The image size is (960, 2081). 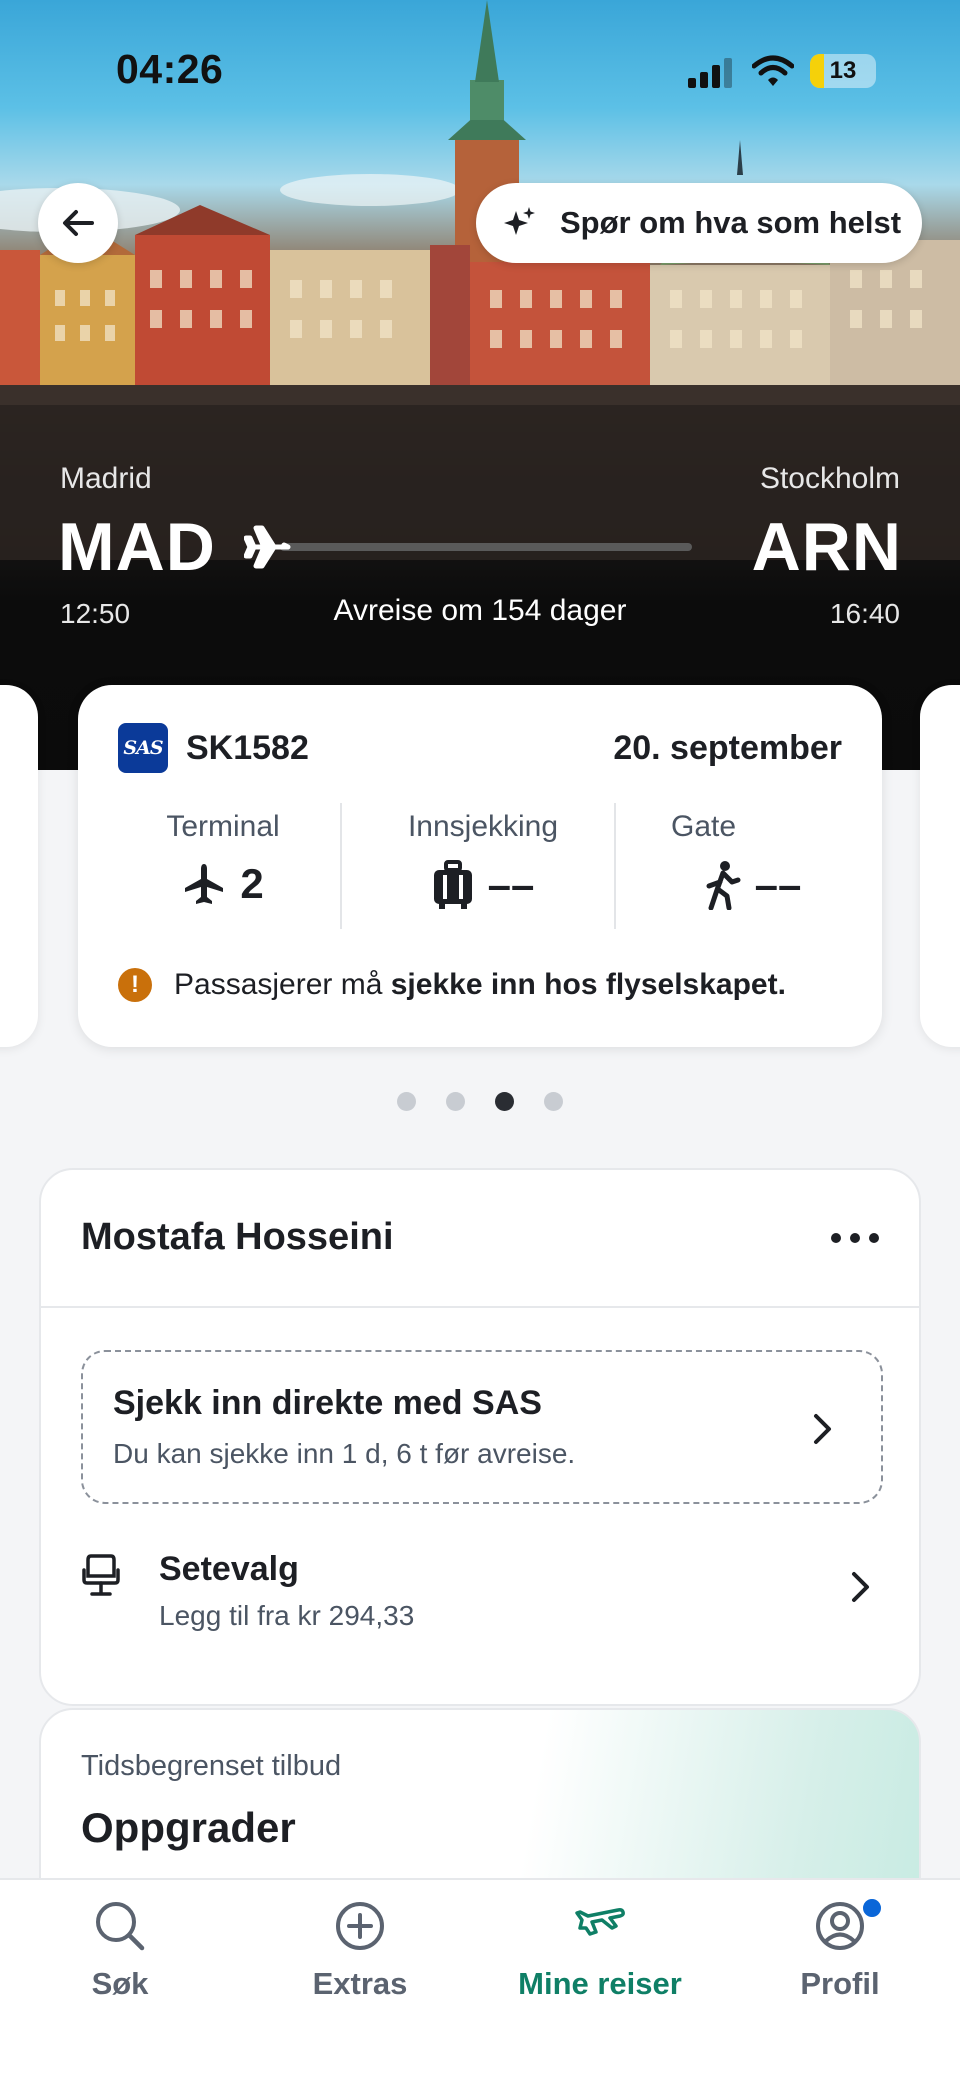 I want to click on origin-time: 12:50, so click(x=95, y=613).